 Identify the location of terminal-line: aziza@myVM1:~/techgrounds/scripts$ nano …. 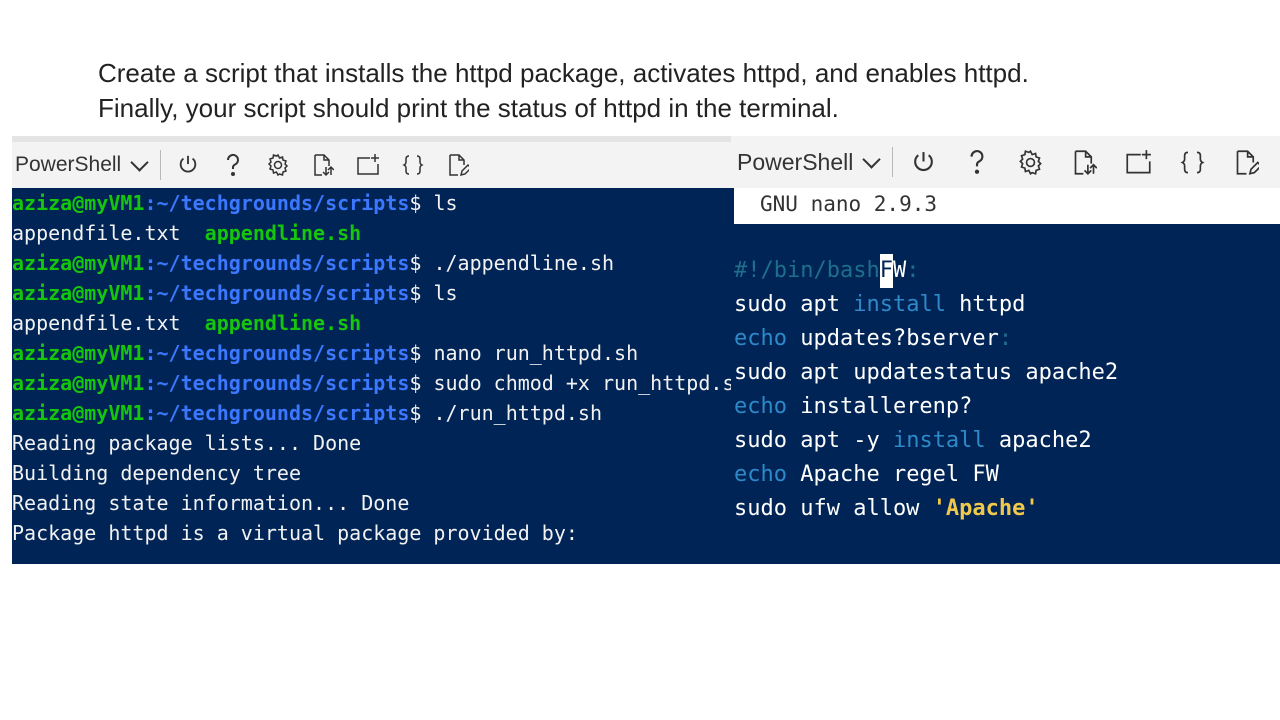
(325, 353).